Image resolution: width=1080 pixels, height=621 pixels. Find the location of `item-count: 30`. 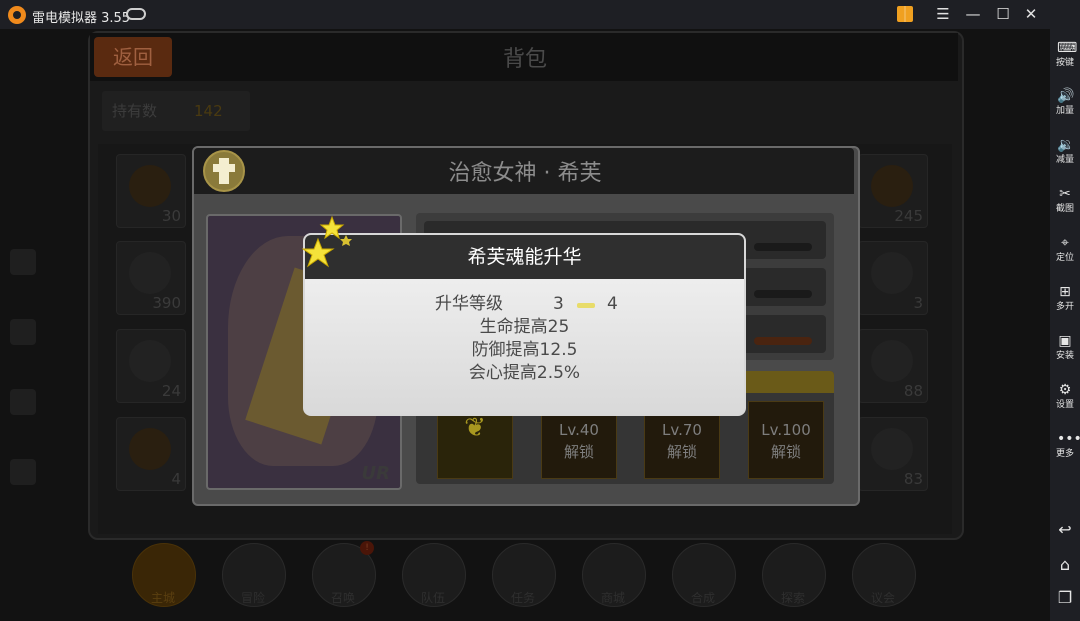

item-count: 30 is located at coordinates (171, 216).